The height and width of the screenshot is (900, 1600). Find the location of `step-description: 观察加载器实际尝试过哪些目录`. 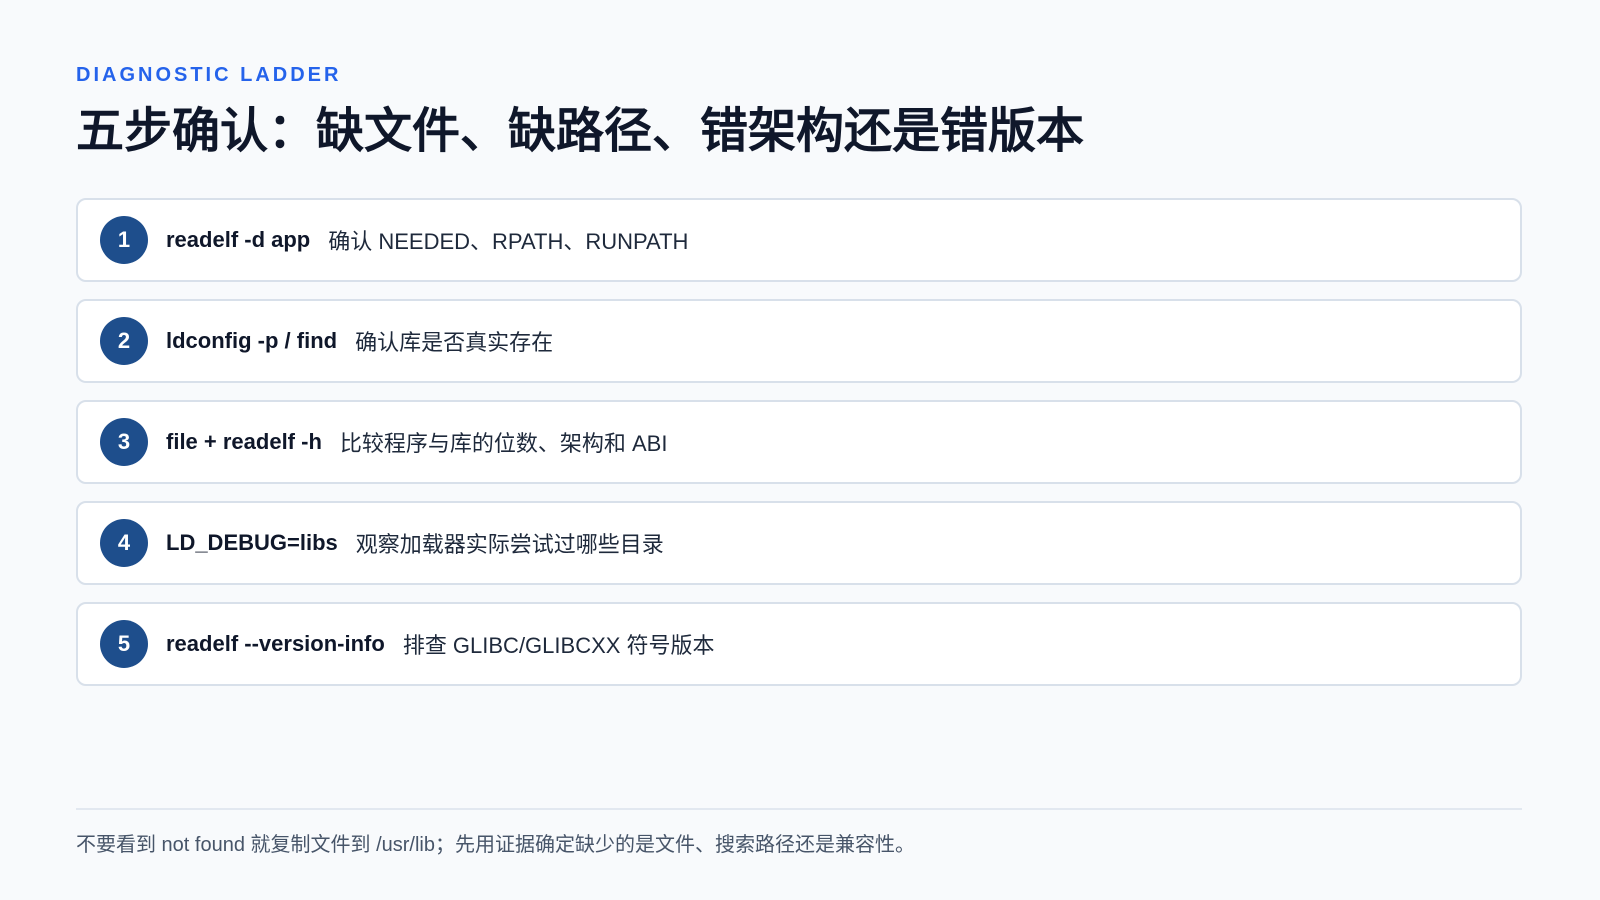

step-description: 观察加载器实际尝试过哪些目录 is located at coordinates (509, 544).